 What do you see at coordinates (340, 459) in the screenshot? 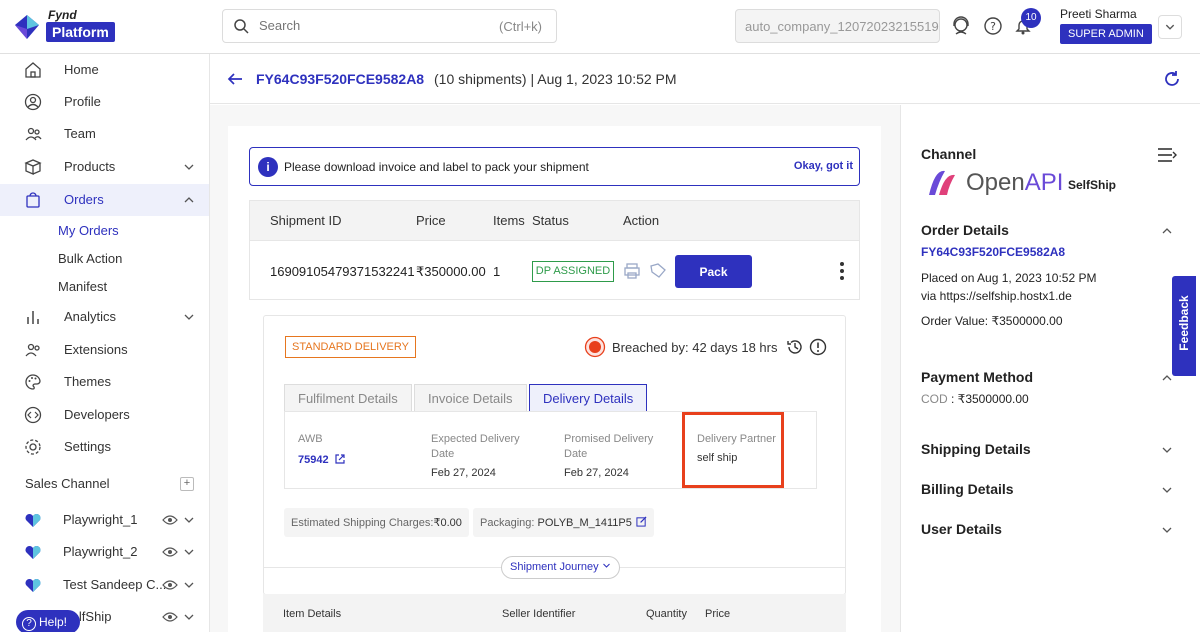
I see `external-link-icon` at bounding box center [340, 459].